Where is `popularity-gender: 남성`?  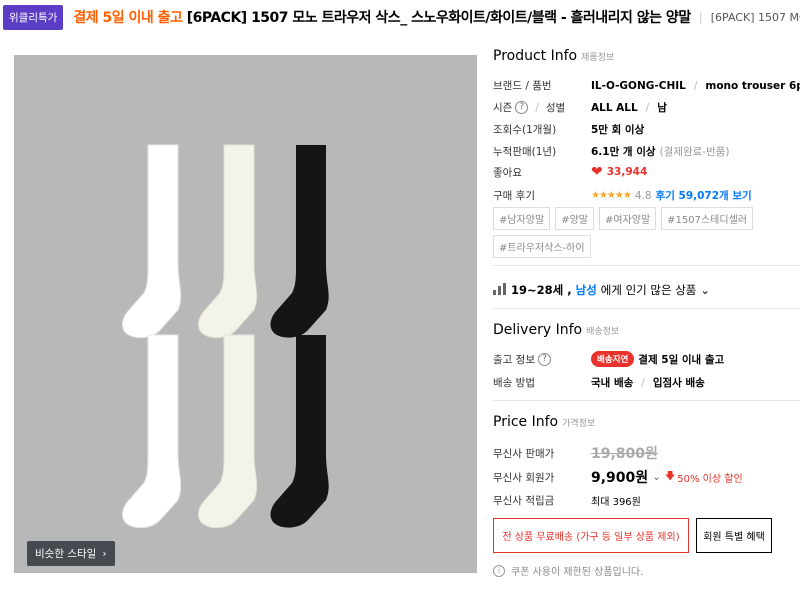 popularity-gender: 남성 is located at coordinates (586, 290).